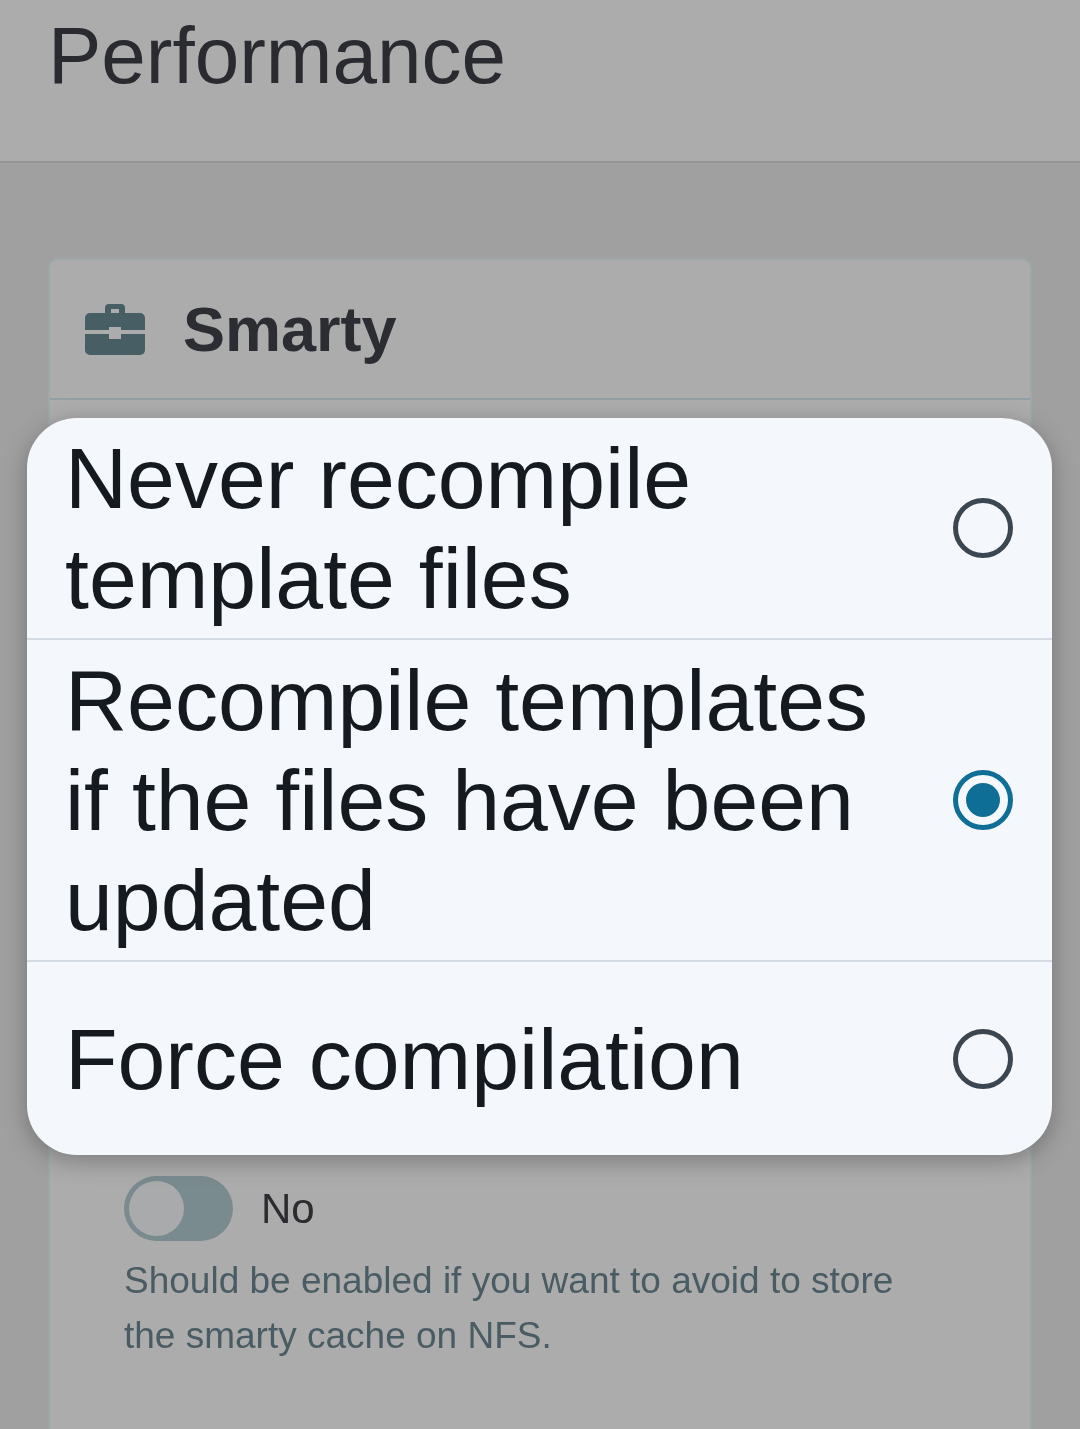  I want to click on option-label: Force compilation, so click(490, 1058).